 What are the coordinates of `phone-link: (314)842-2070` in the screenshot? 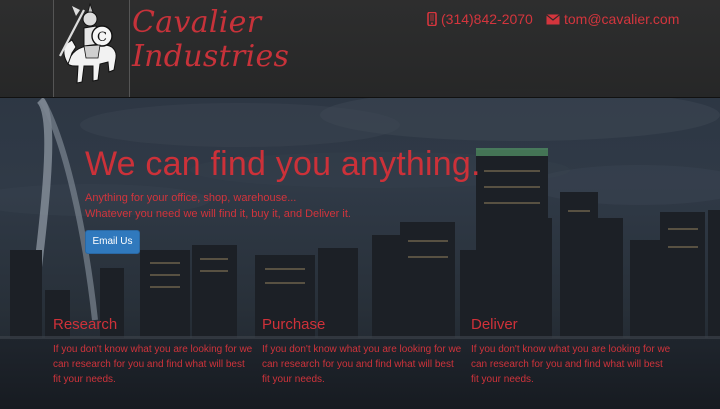 It's located at (480, 19).